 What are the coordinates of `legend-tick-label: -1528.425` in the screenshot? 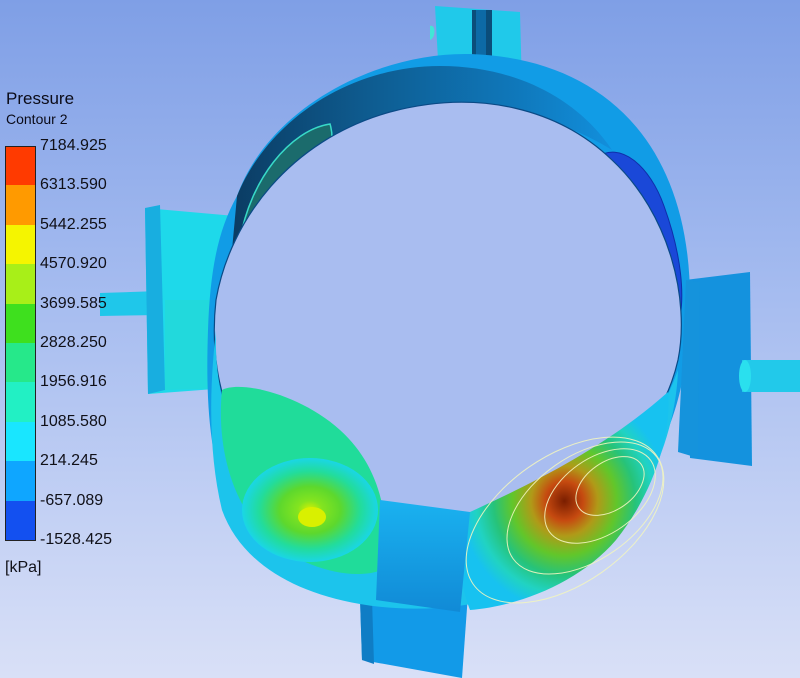 It's located at (76, 539).